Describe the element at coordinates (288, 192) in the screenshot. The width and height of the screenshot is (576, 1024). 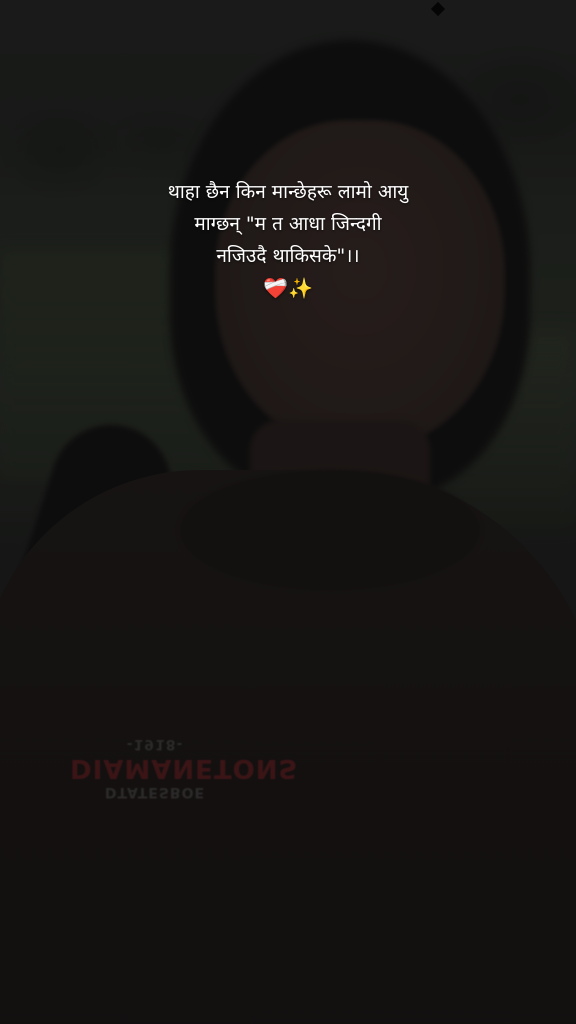
I see `caption-line-1: थाहा छैन किन मान्छेहरू लामो आयु` at that location.